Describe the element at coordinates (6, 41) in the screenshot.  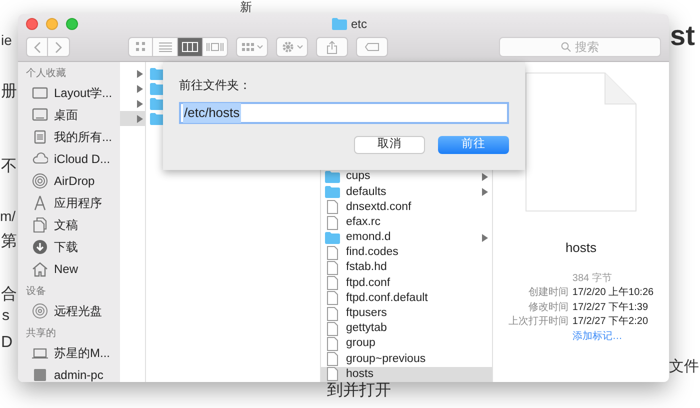
I see `background-text: ie` at that location.